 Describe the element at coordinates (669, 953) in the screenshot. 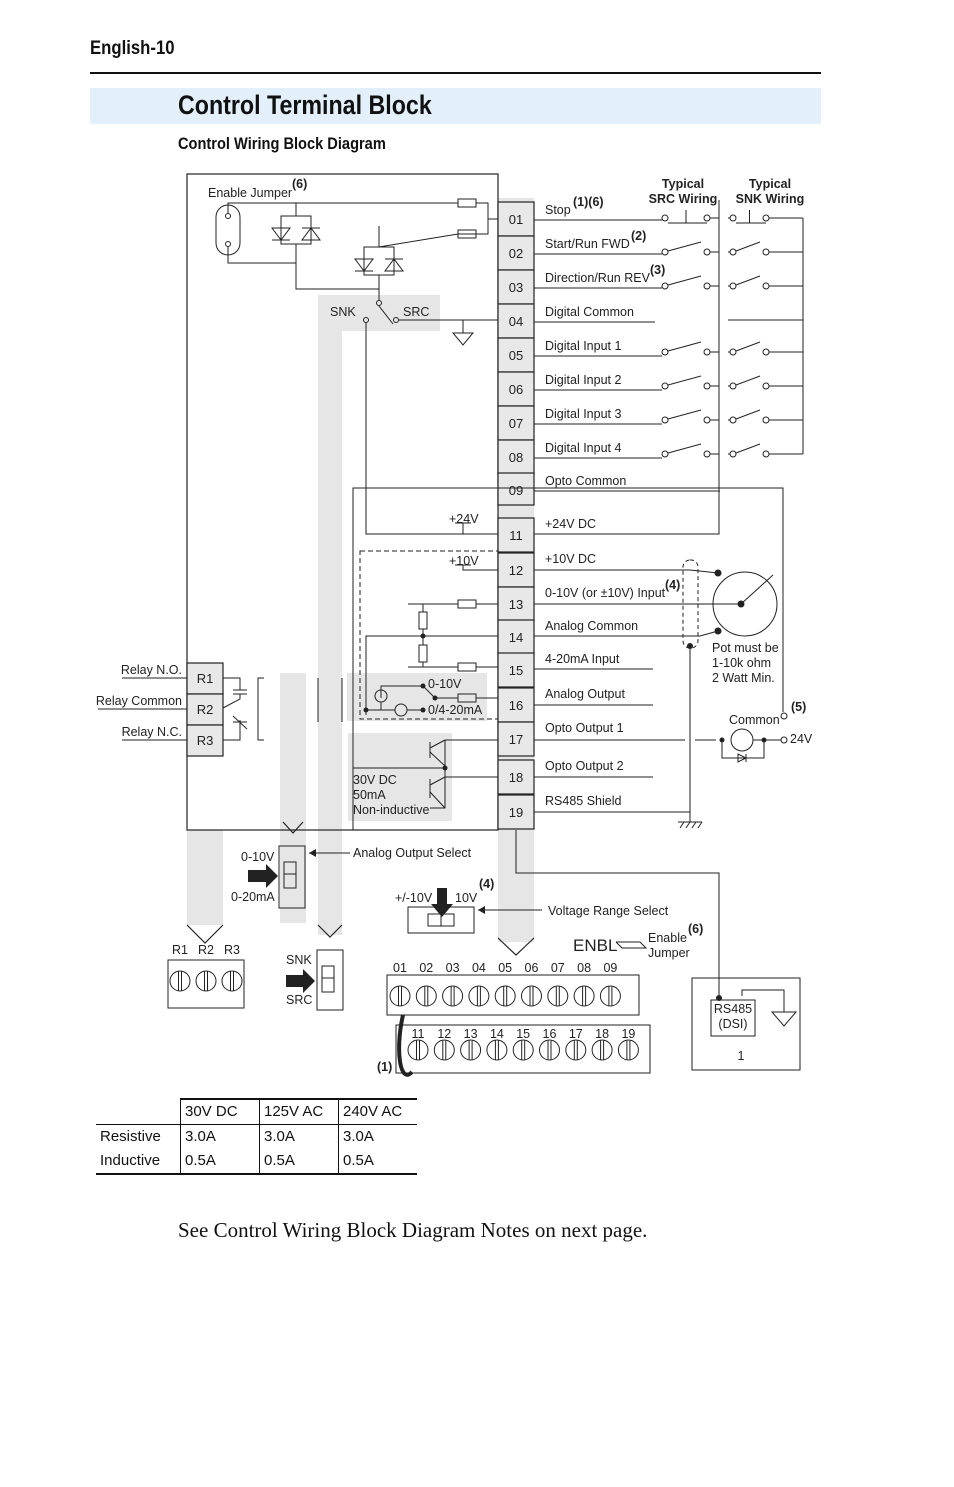

I see `enable-jumper-bottom-2: Jumper` at that location.